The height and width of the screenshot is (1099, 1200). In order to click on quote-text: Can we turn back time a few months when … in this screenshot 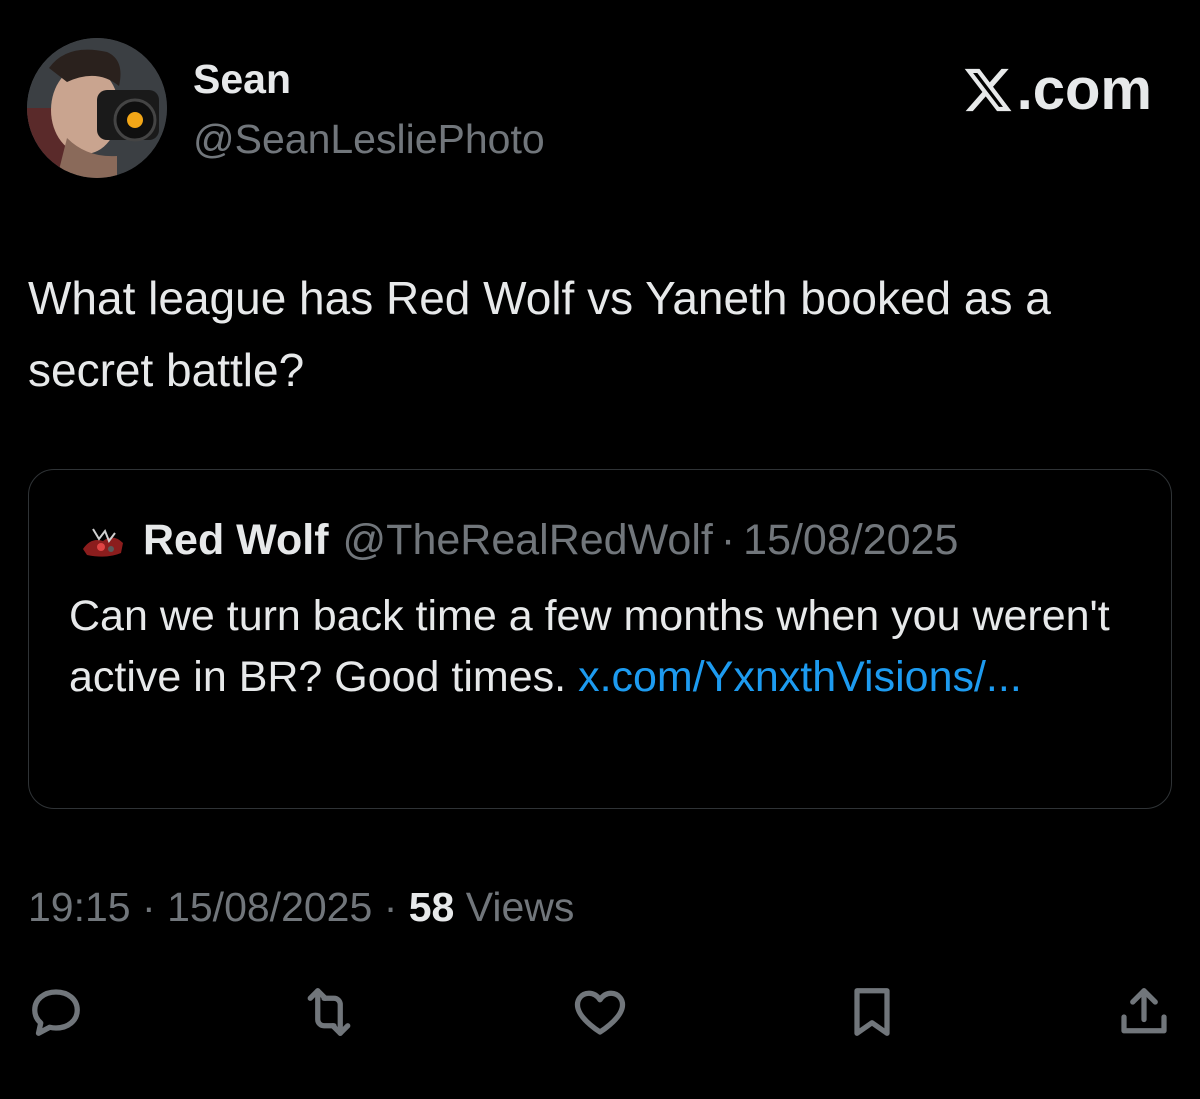, I will do `click(609, 647)`.